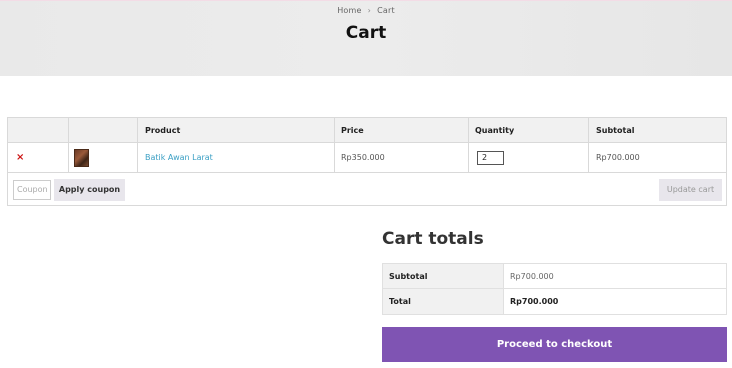 The height and width of the screenshot is (368, 732). I want to click on total-value: Rp700.000, so click(534, 301).